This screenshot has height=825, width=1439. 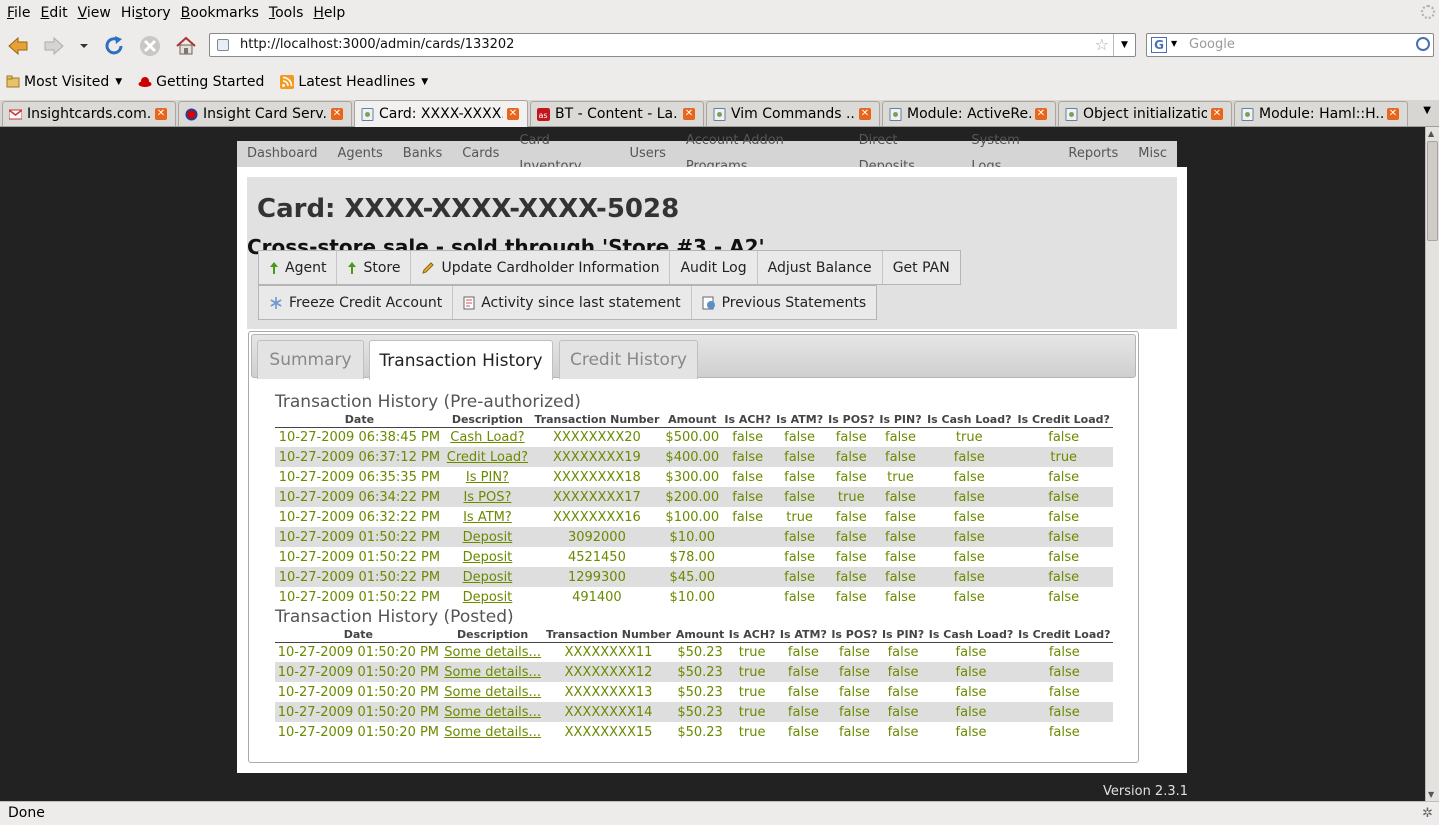 I want to click on browser-tab: Insightcards.com... ✕, so click(x=89, y=113).